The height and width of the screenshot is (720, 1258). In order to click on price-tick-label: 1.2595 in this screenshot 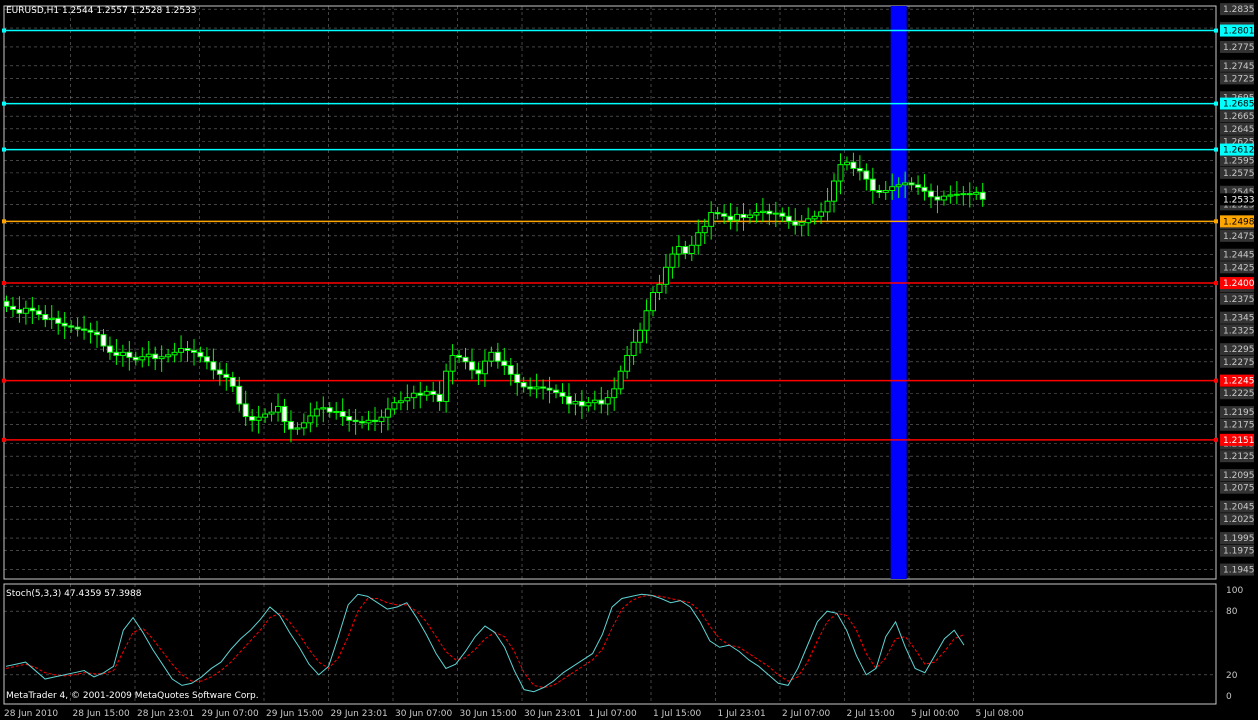, I will do `click(1239, 161)`.